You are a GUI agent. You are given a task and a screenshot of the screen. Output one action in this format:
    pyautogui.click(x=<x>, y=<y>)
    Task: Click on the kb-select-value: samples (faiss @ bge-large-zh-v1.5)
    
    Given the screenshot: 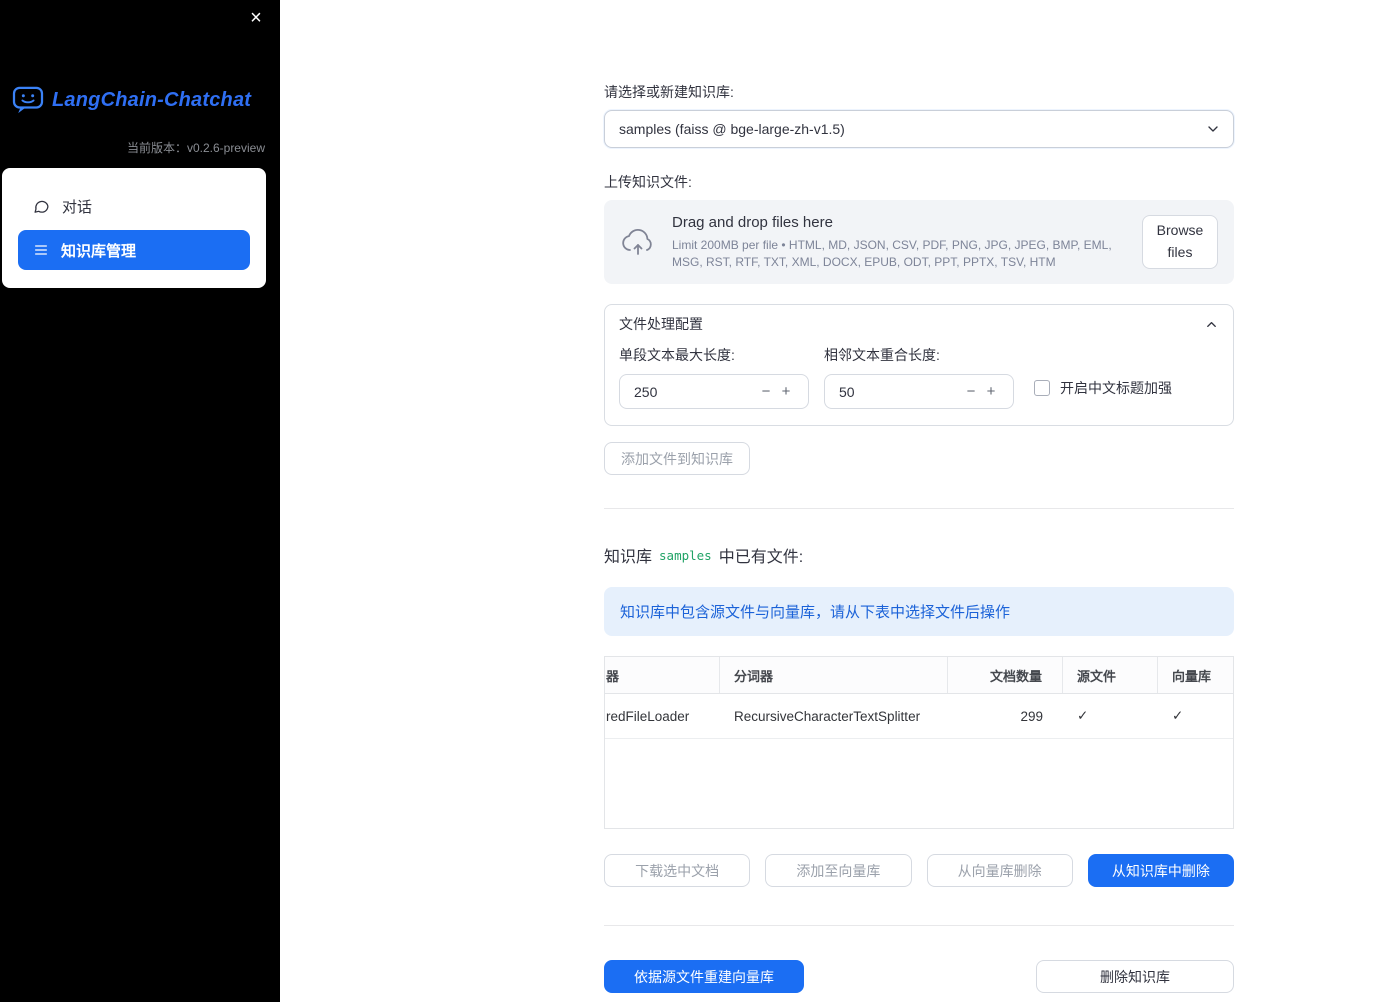 What is the action you would take?
    pyautogui.click(x=732, y=129)
    